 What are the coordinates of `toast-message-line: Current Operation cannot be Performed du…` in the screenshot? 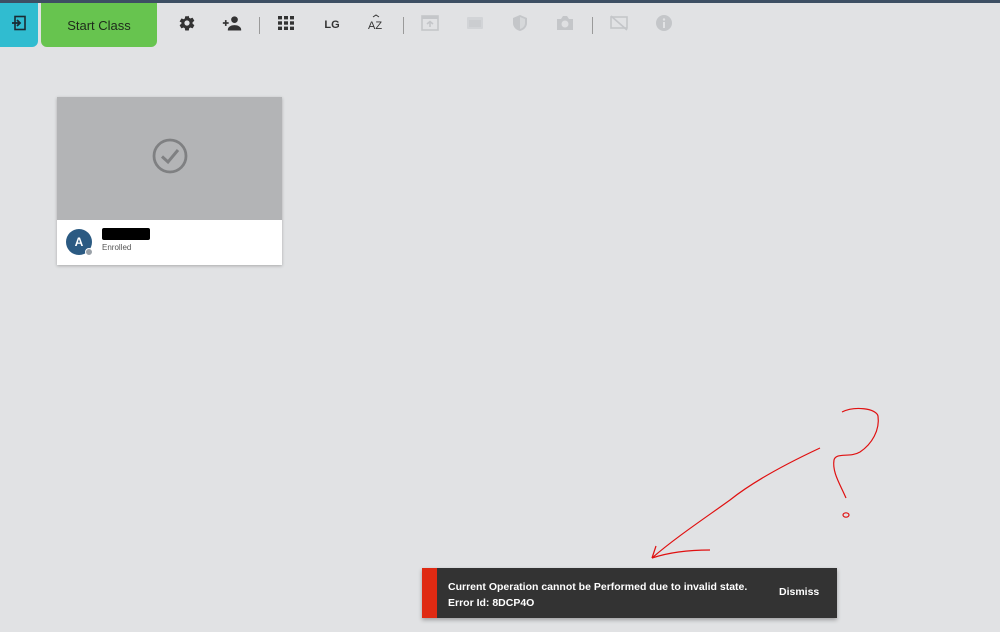 It's located at (598, 587).